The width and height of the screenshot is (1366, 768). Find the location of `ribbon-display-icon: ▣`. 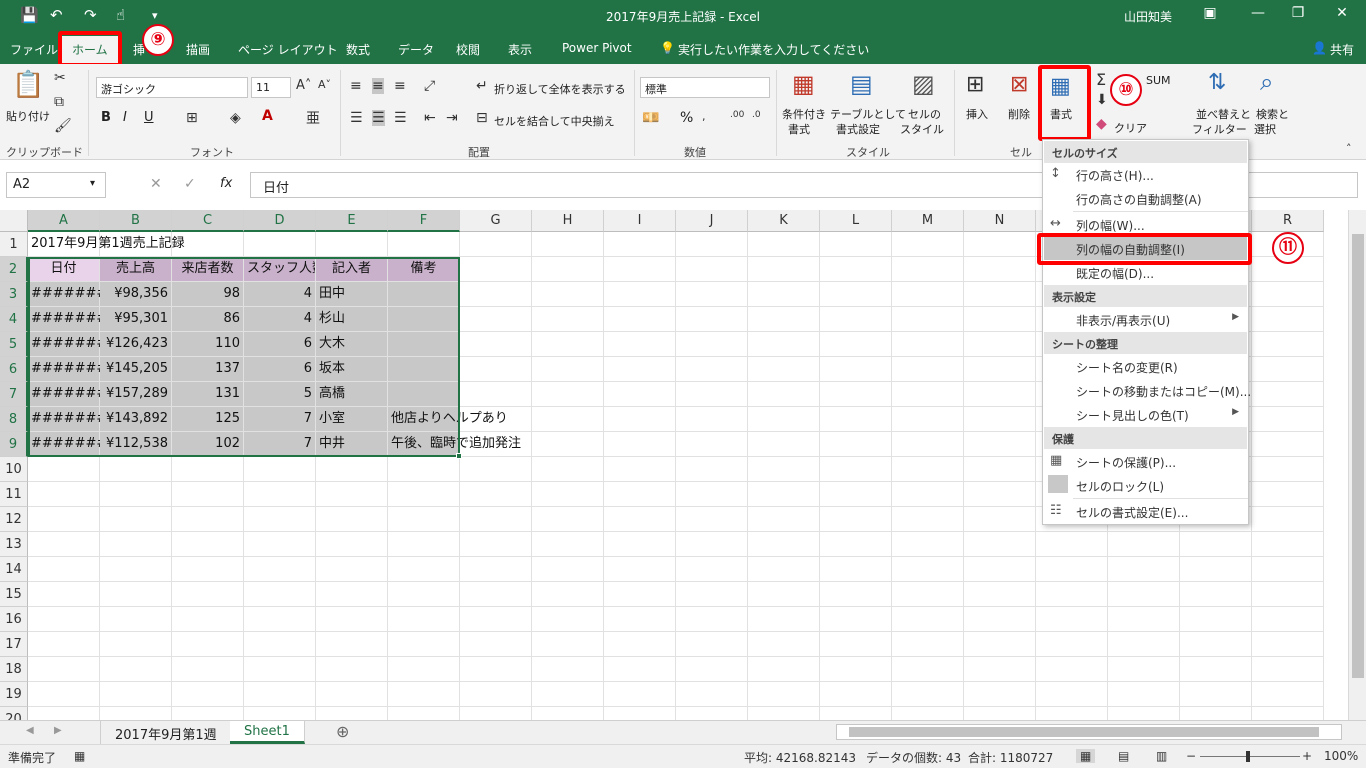

ribbon-display-icon: ▣ is located at coordinates (1210, 13).